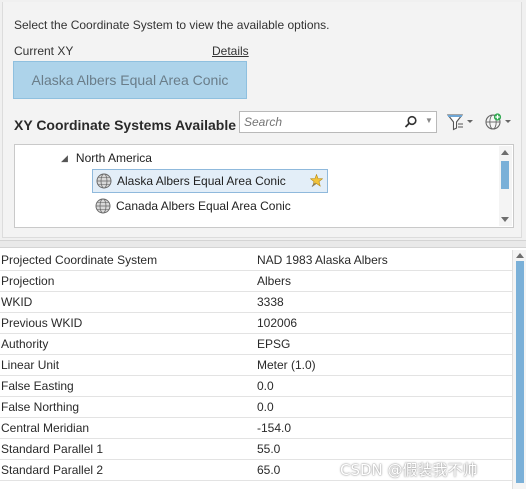 Image resolution: width=526 pixels, height=489 pixels. Describe the element at coordinates (130, 80) in the screenshot. I see `current-xy-value: Alaska Albers Equal Area Conic` at that location.